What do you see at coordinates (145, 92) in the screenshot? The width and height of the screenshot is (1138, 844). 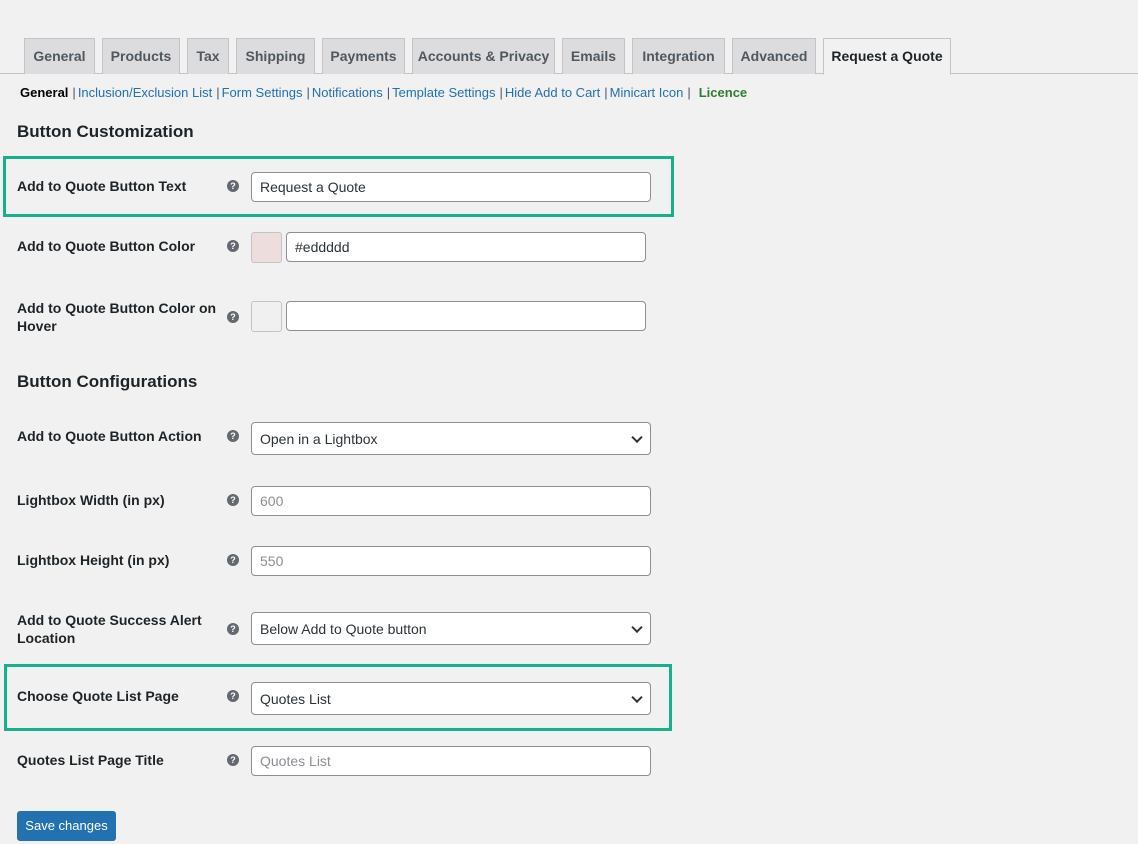 I see `subnav-inclusion-exclusion: Inclusion/Exclusion List` at bounding box center [145, 92].